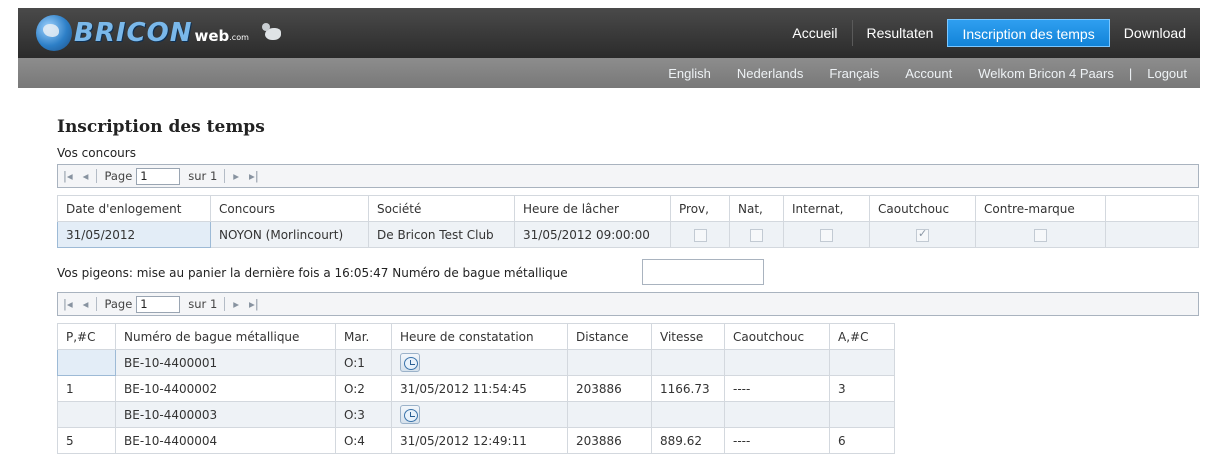 This screenshot has width=1213, height=473. I want to click on account-link: Account, so click(928, 73).